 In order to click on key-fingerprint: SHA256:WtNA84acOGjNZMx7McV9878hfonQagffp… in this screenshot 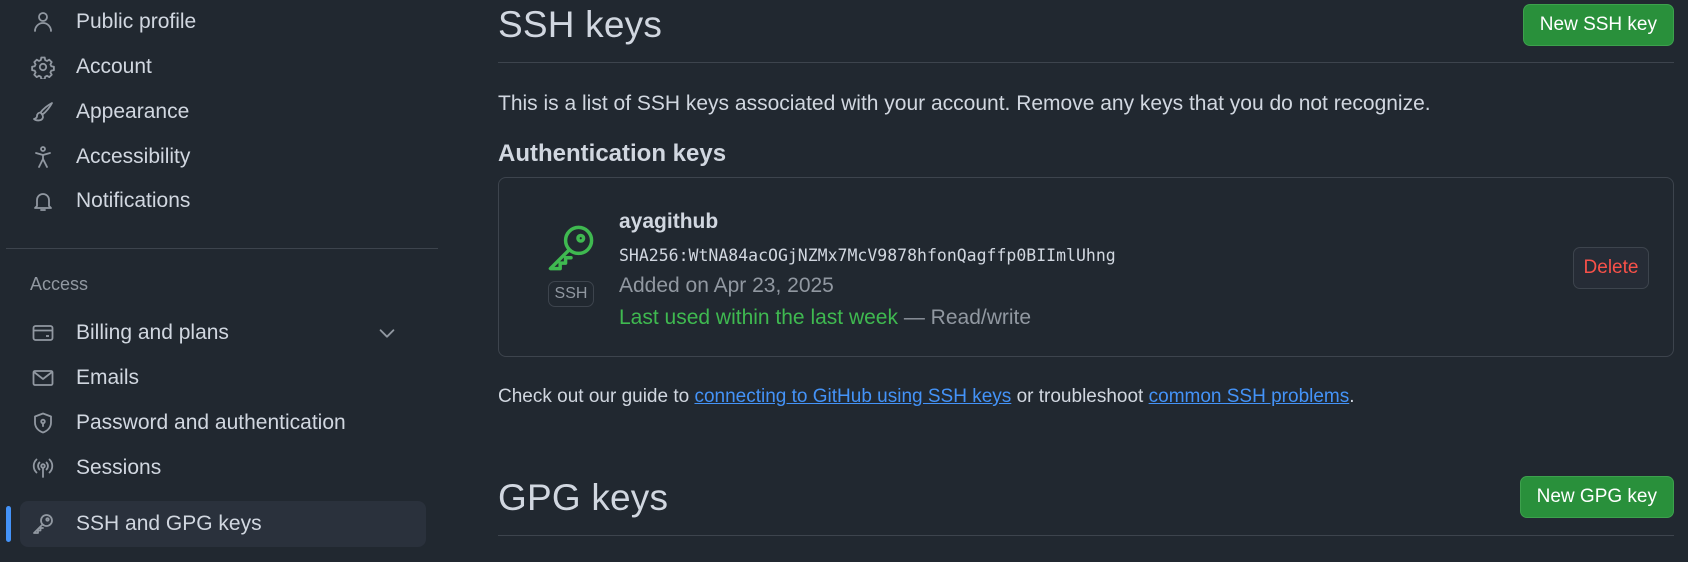, I will do `click(867, 255)`.